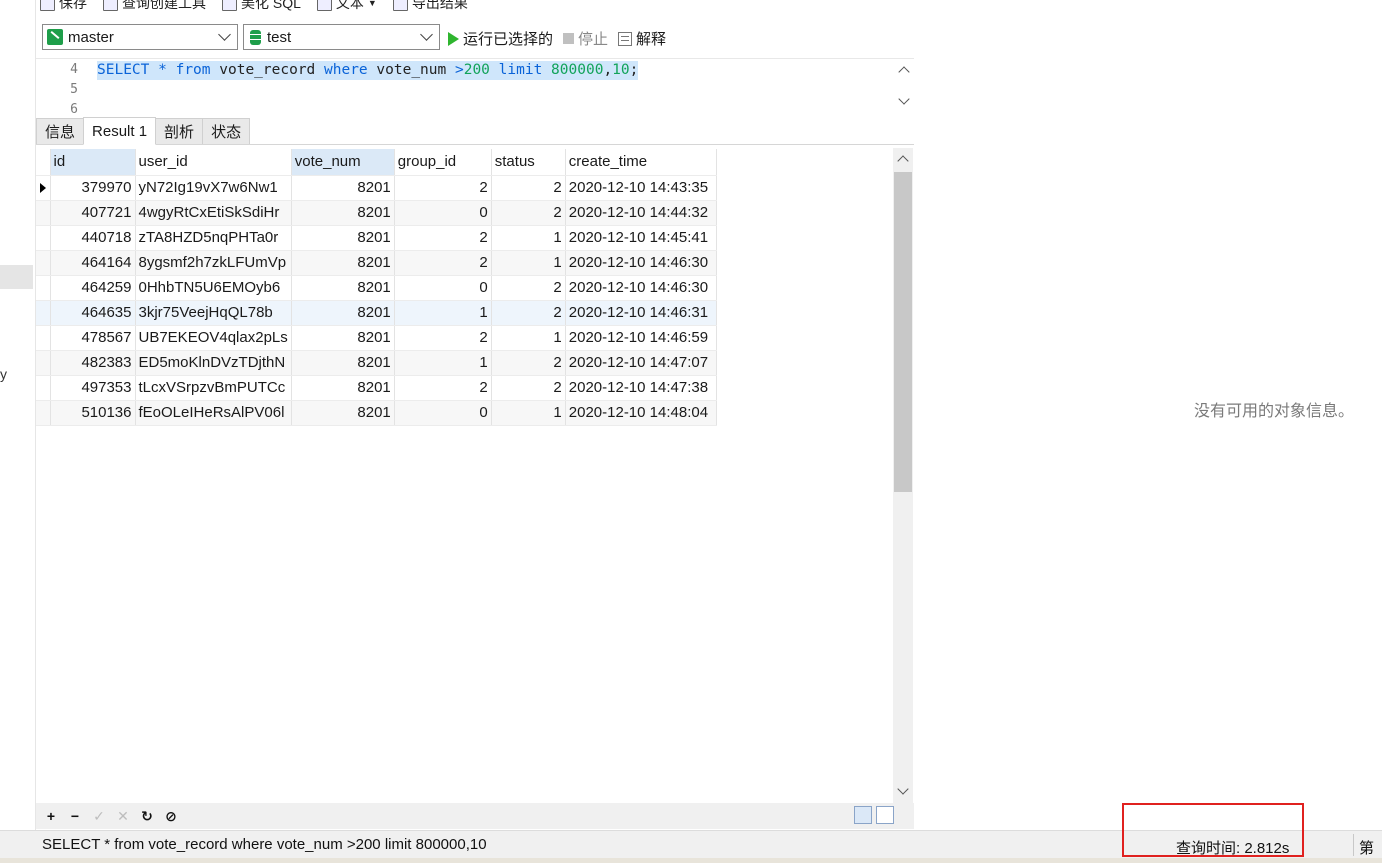 The height and width of the screenshot is (863, 1382). What do you see at coordinates (528, 162) in the screenshot?
I see `column-header-status: status` at bounding box center [528, 162].